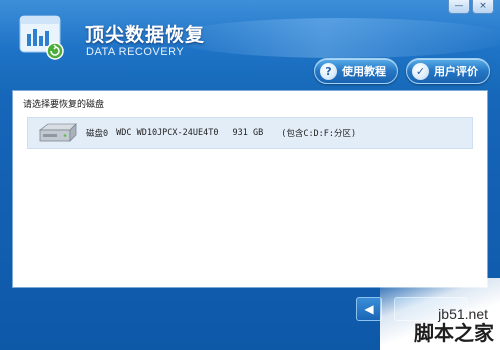 This screenshot has width=500, height=350. Describe the element at coordinates (167, 133) in the screenshot. I see `disk-model: WDC WD10JPCX-24UE4T0` at that location.